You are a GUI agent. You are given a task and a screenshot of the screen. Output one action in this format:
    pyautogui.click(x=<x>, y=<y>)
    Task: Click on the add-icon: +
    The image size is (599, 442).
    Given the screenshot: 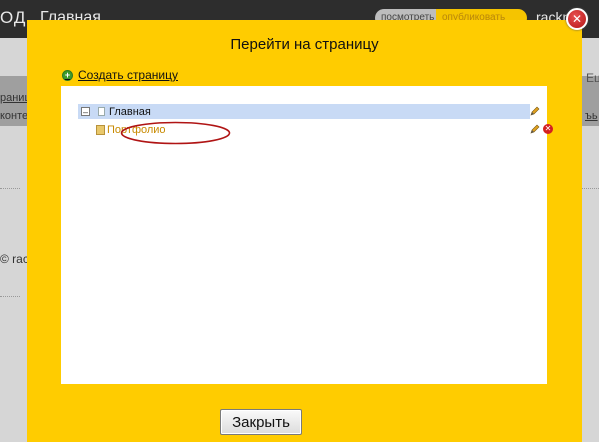 What is the action you would take?
    pyautogui.click(x=67, y=75)
    